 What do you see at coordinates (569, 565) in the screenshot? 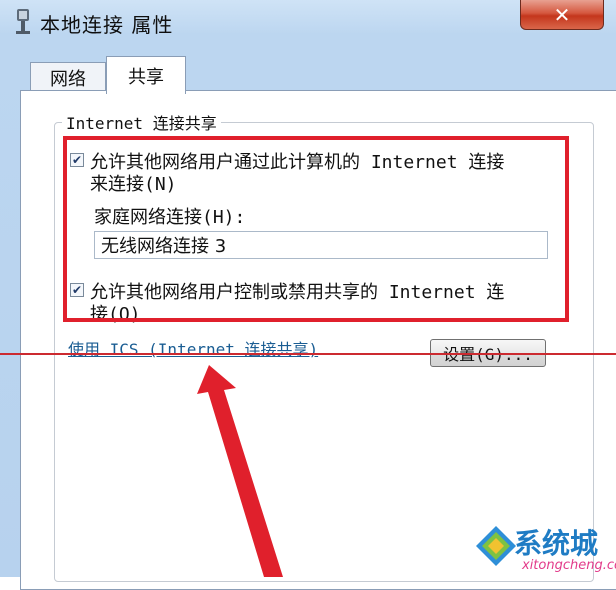
I see `watermark-url: xitongcheng.com` at bounding box center [569, 565].